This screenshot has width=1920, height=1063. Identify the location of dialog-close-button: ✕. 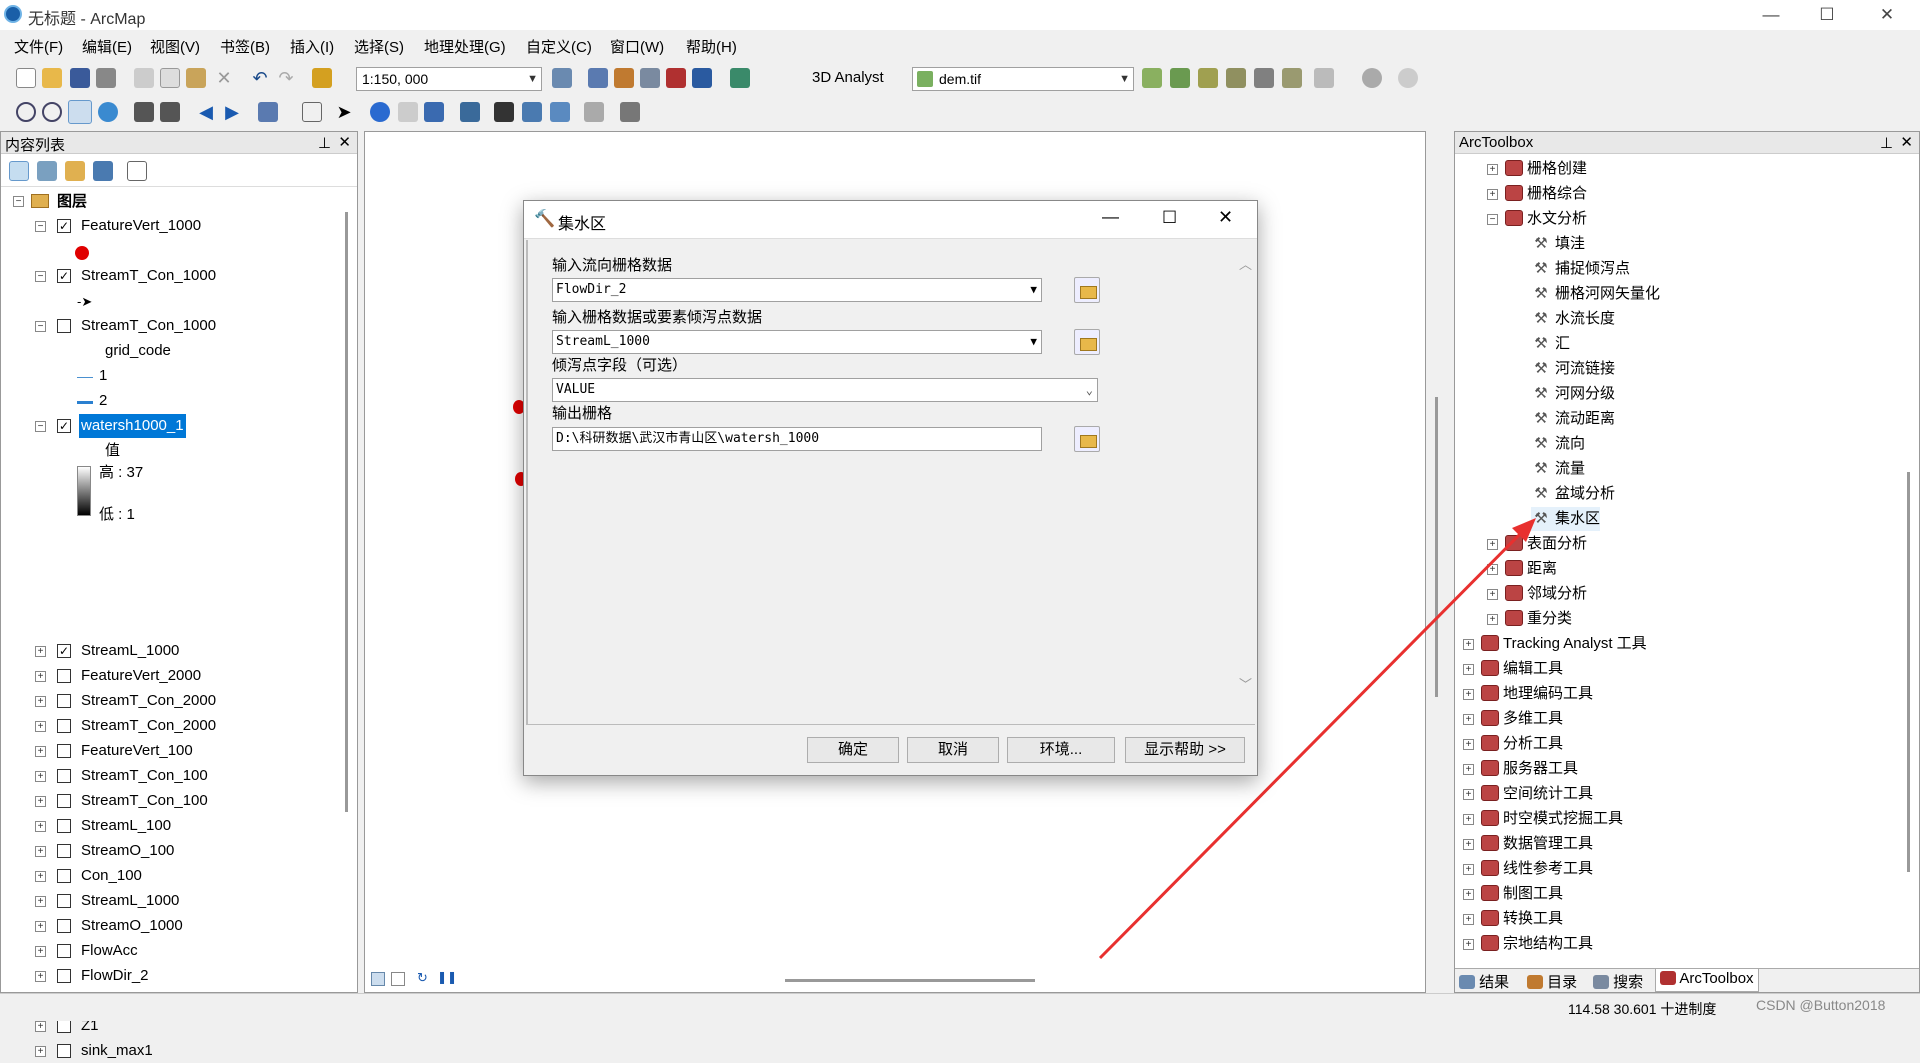
(1225, 217).